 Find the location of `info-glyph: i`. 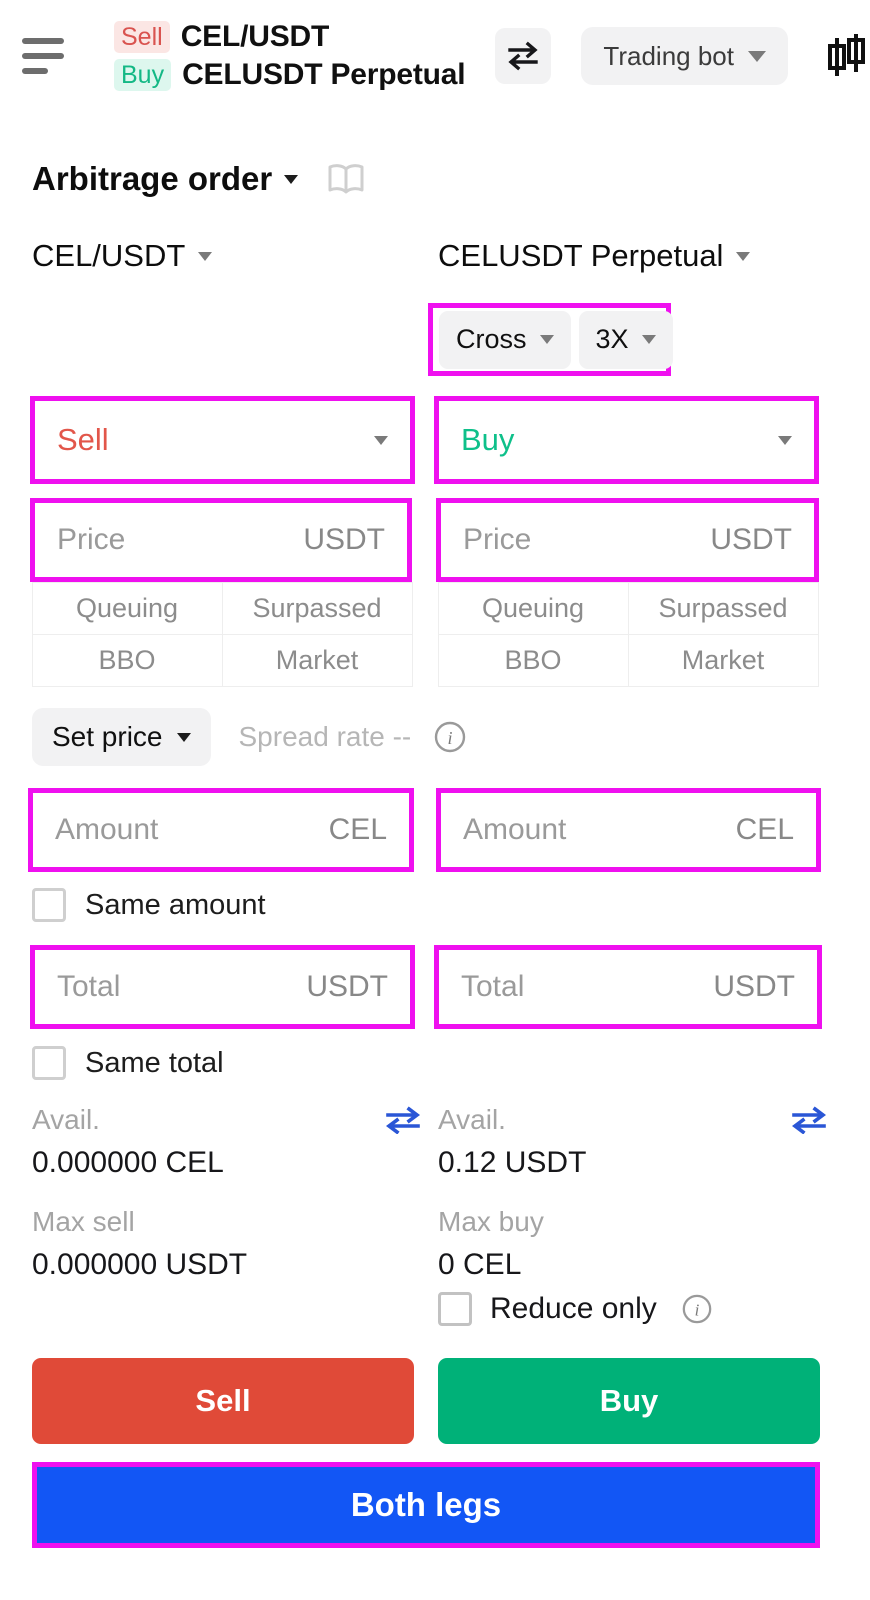

info-glyph: i is located at coordinates (697, 1309).